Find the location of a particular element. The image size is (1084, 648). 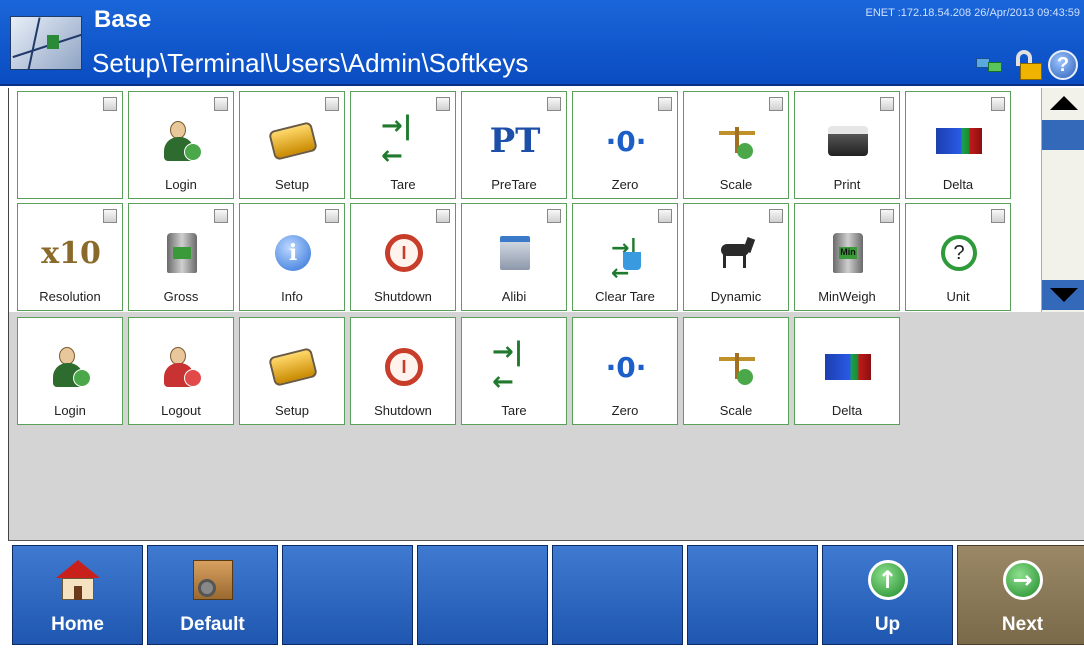

softkey-label: Dynamic is located at coordinates (736, 296).